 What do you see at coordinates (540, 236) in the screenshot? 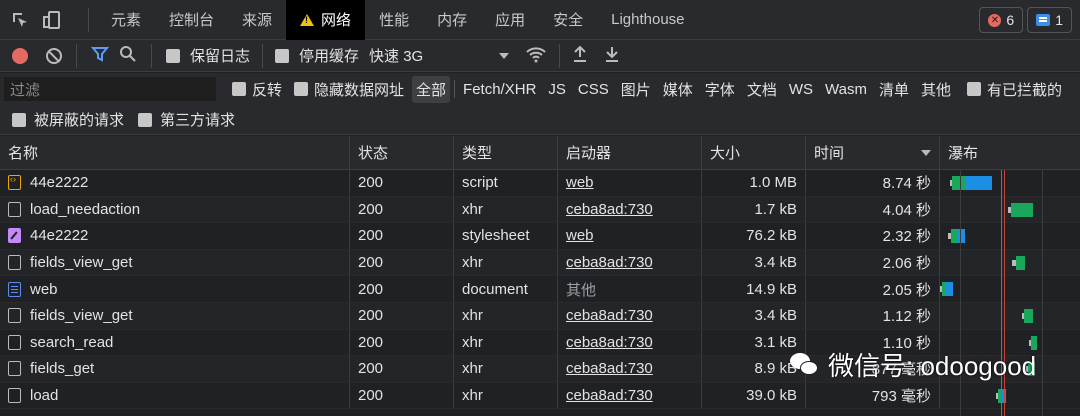
I see `table-row: 44e2222 200 stylesheet web 76.2 kB 2.32 秒` at bounding box center [540, 236].